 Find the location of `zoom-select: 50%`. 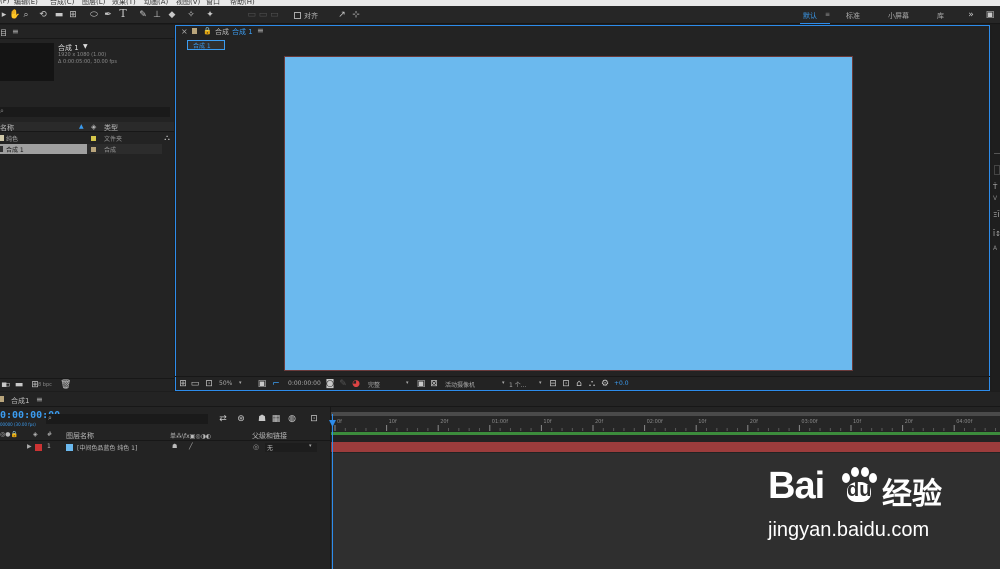

zoom-select: 50% is located at coordinates (225, 383).